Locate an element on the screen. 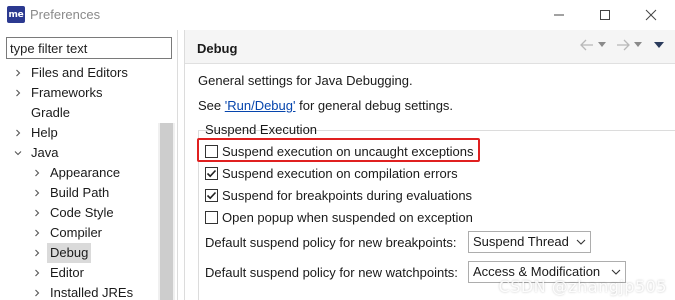 Image resolution: width=675 pixels, height=300 pixels. maximize-button is located at coordinates (605, 15).